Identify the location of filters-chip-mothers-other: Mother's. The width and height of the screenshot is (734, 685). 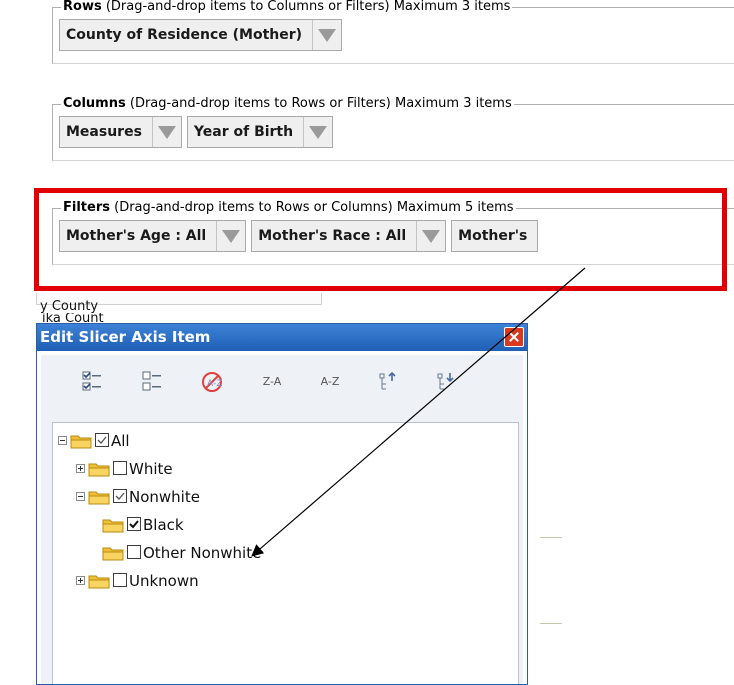
(495, 236).